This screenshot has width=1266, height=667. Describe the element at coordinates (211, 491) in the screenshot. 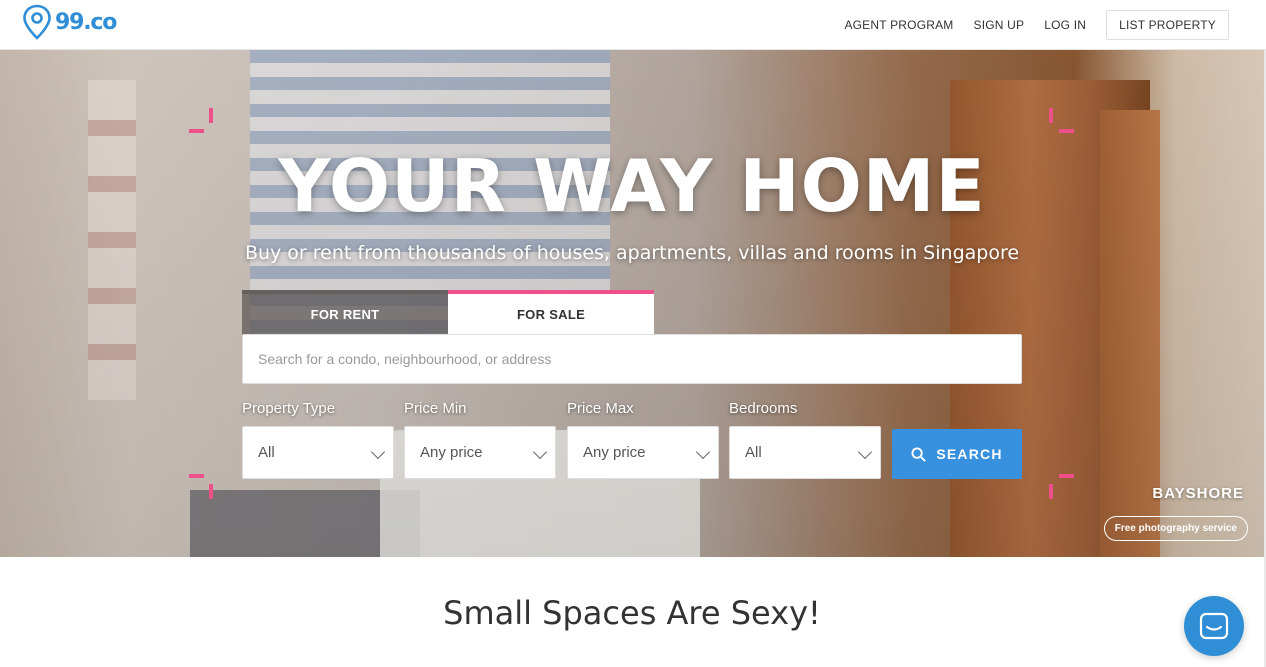

I see `corner-mark-bl-v` at that location.